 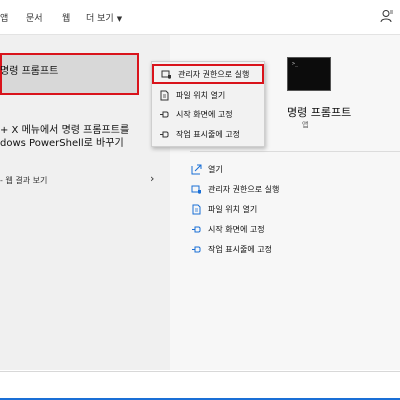 I want to click on context-menu-item-pin-to-taskbar: 작업 표시줄에 고정, so click(x=208, y=134).